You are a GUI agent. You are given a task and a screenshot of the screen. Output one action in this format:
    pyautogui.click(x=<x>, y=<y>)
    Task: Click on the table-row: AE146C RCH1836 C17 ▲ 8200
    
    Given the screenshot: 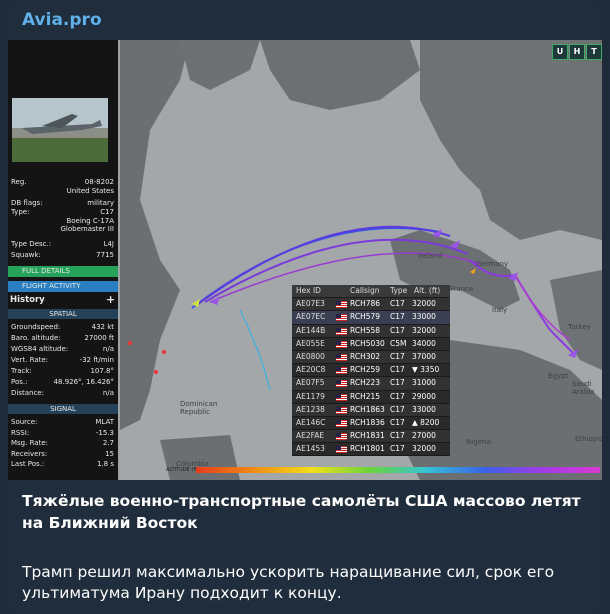 What is the action you would take?
    pyautogui.click(x=371, y=423)
    